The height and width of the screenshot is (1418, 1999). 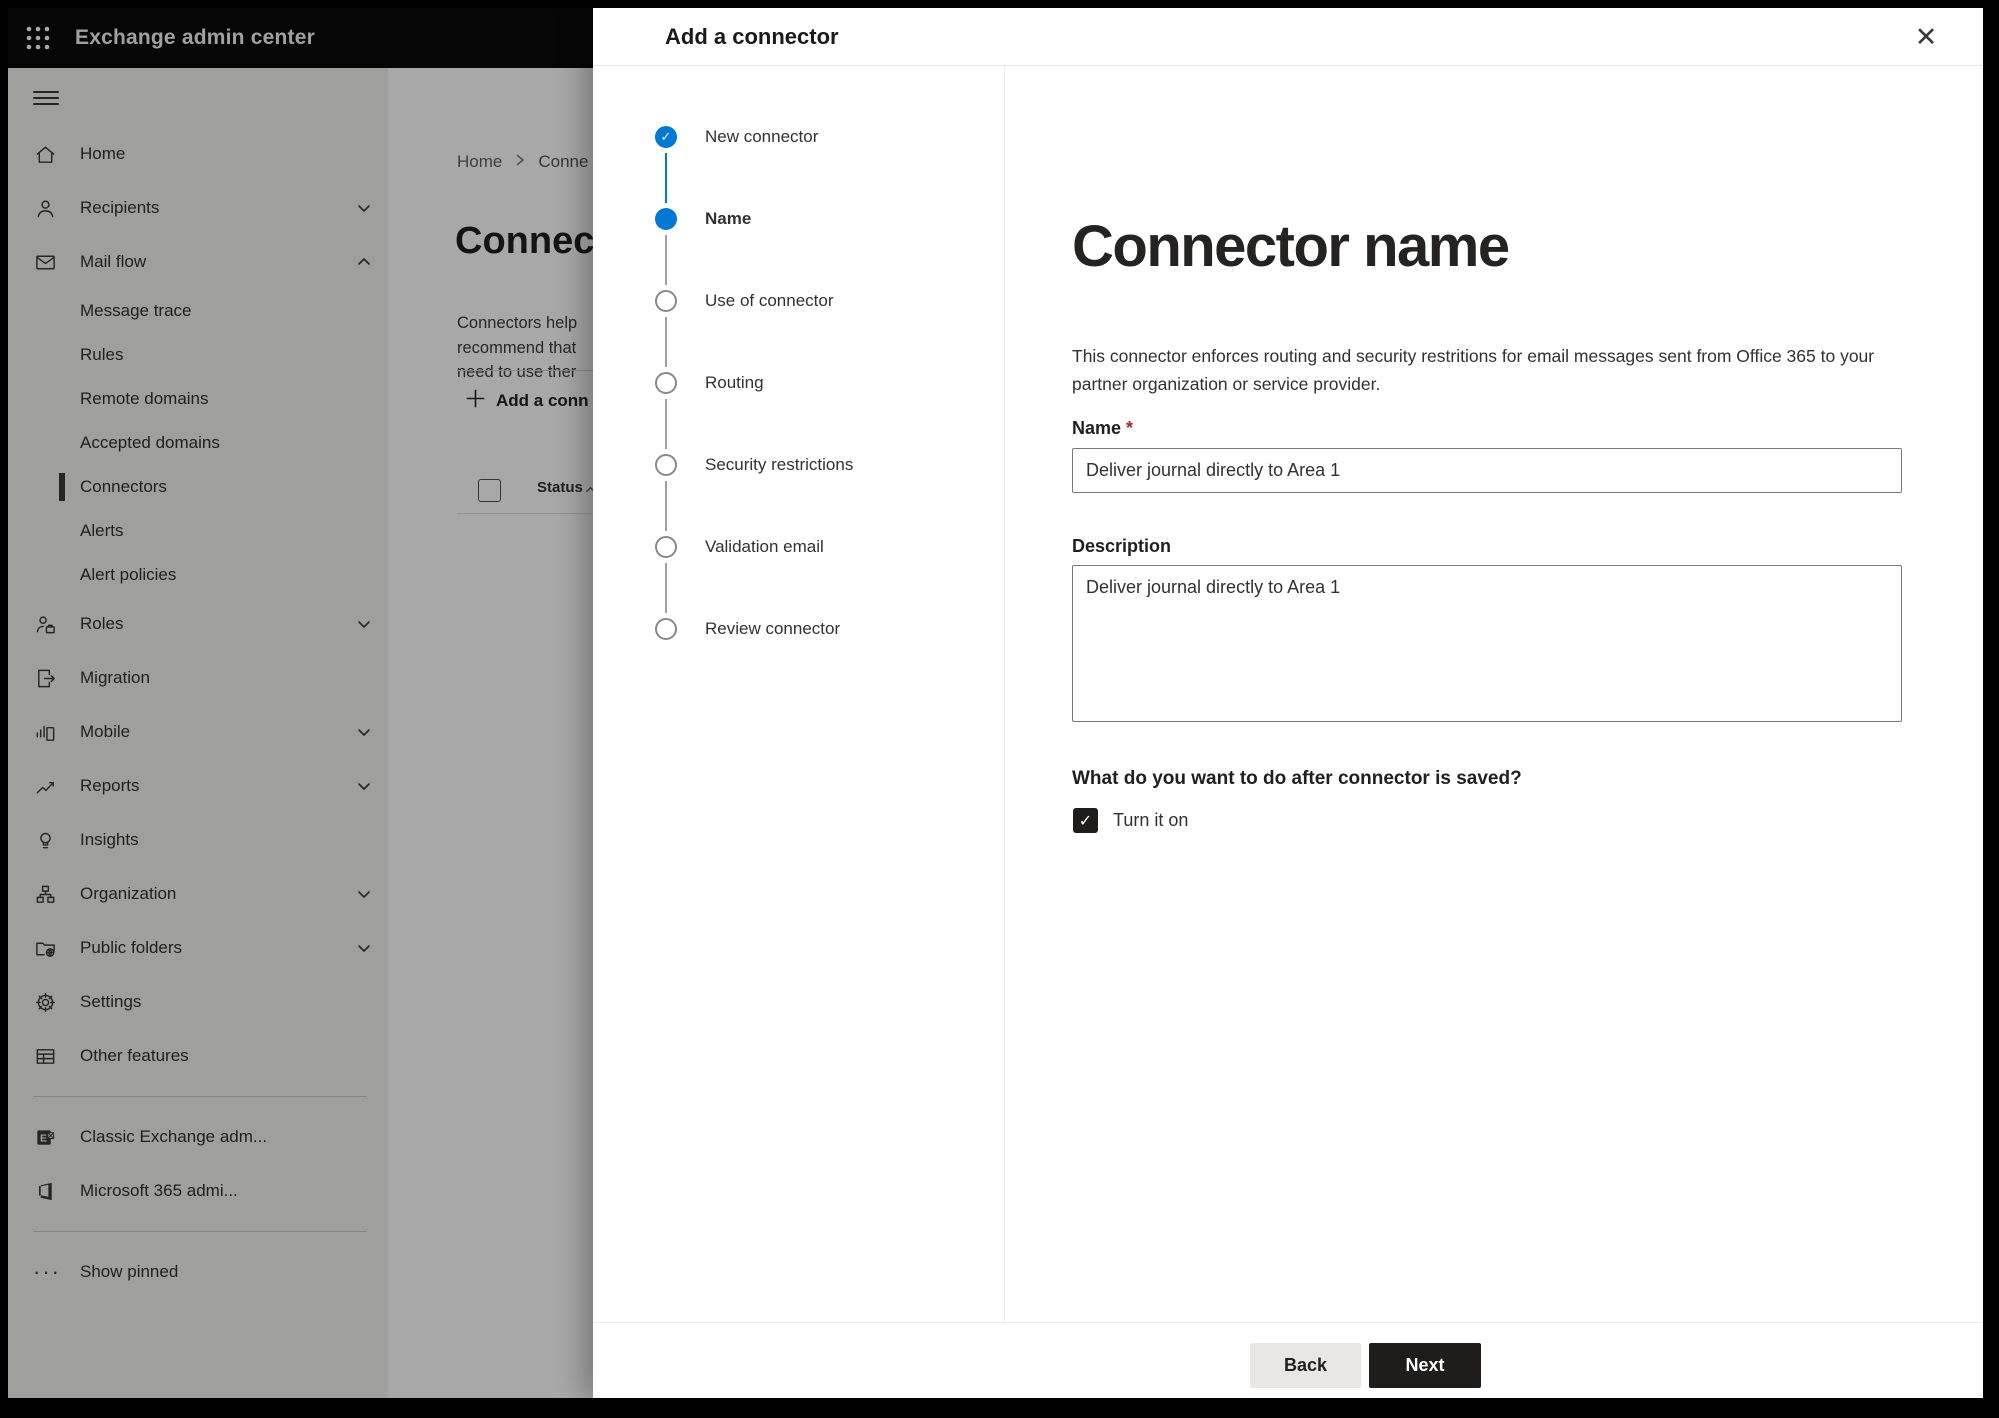 I want to click on connector-description-textarea: Deliver journal directly to Area 1, so click(x=1487, y=643).